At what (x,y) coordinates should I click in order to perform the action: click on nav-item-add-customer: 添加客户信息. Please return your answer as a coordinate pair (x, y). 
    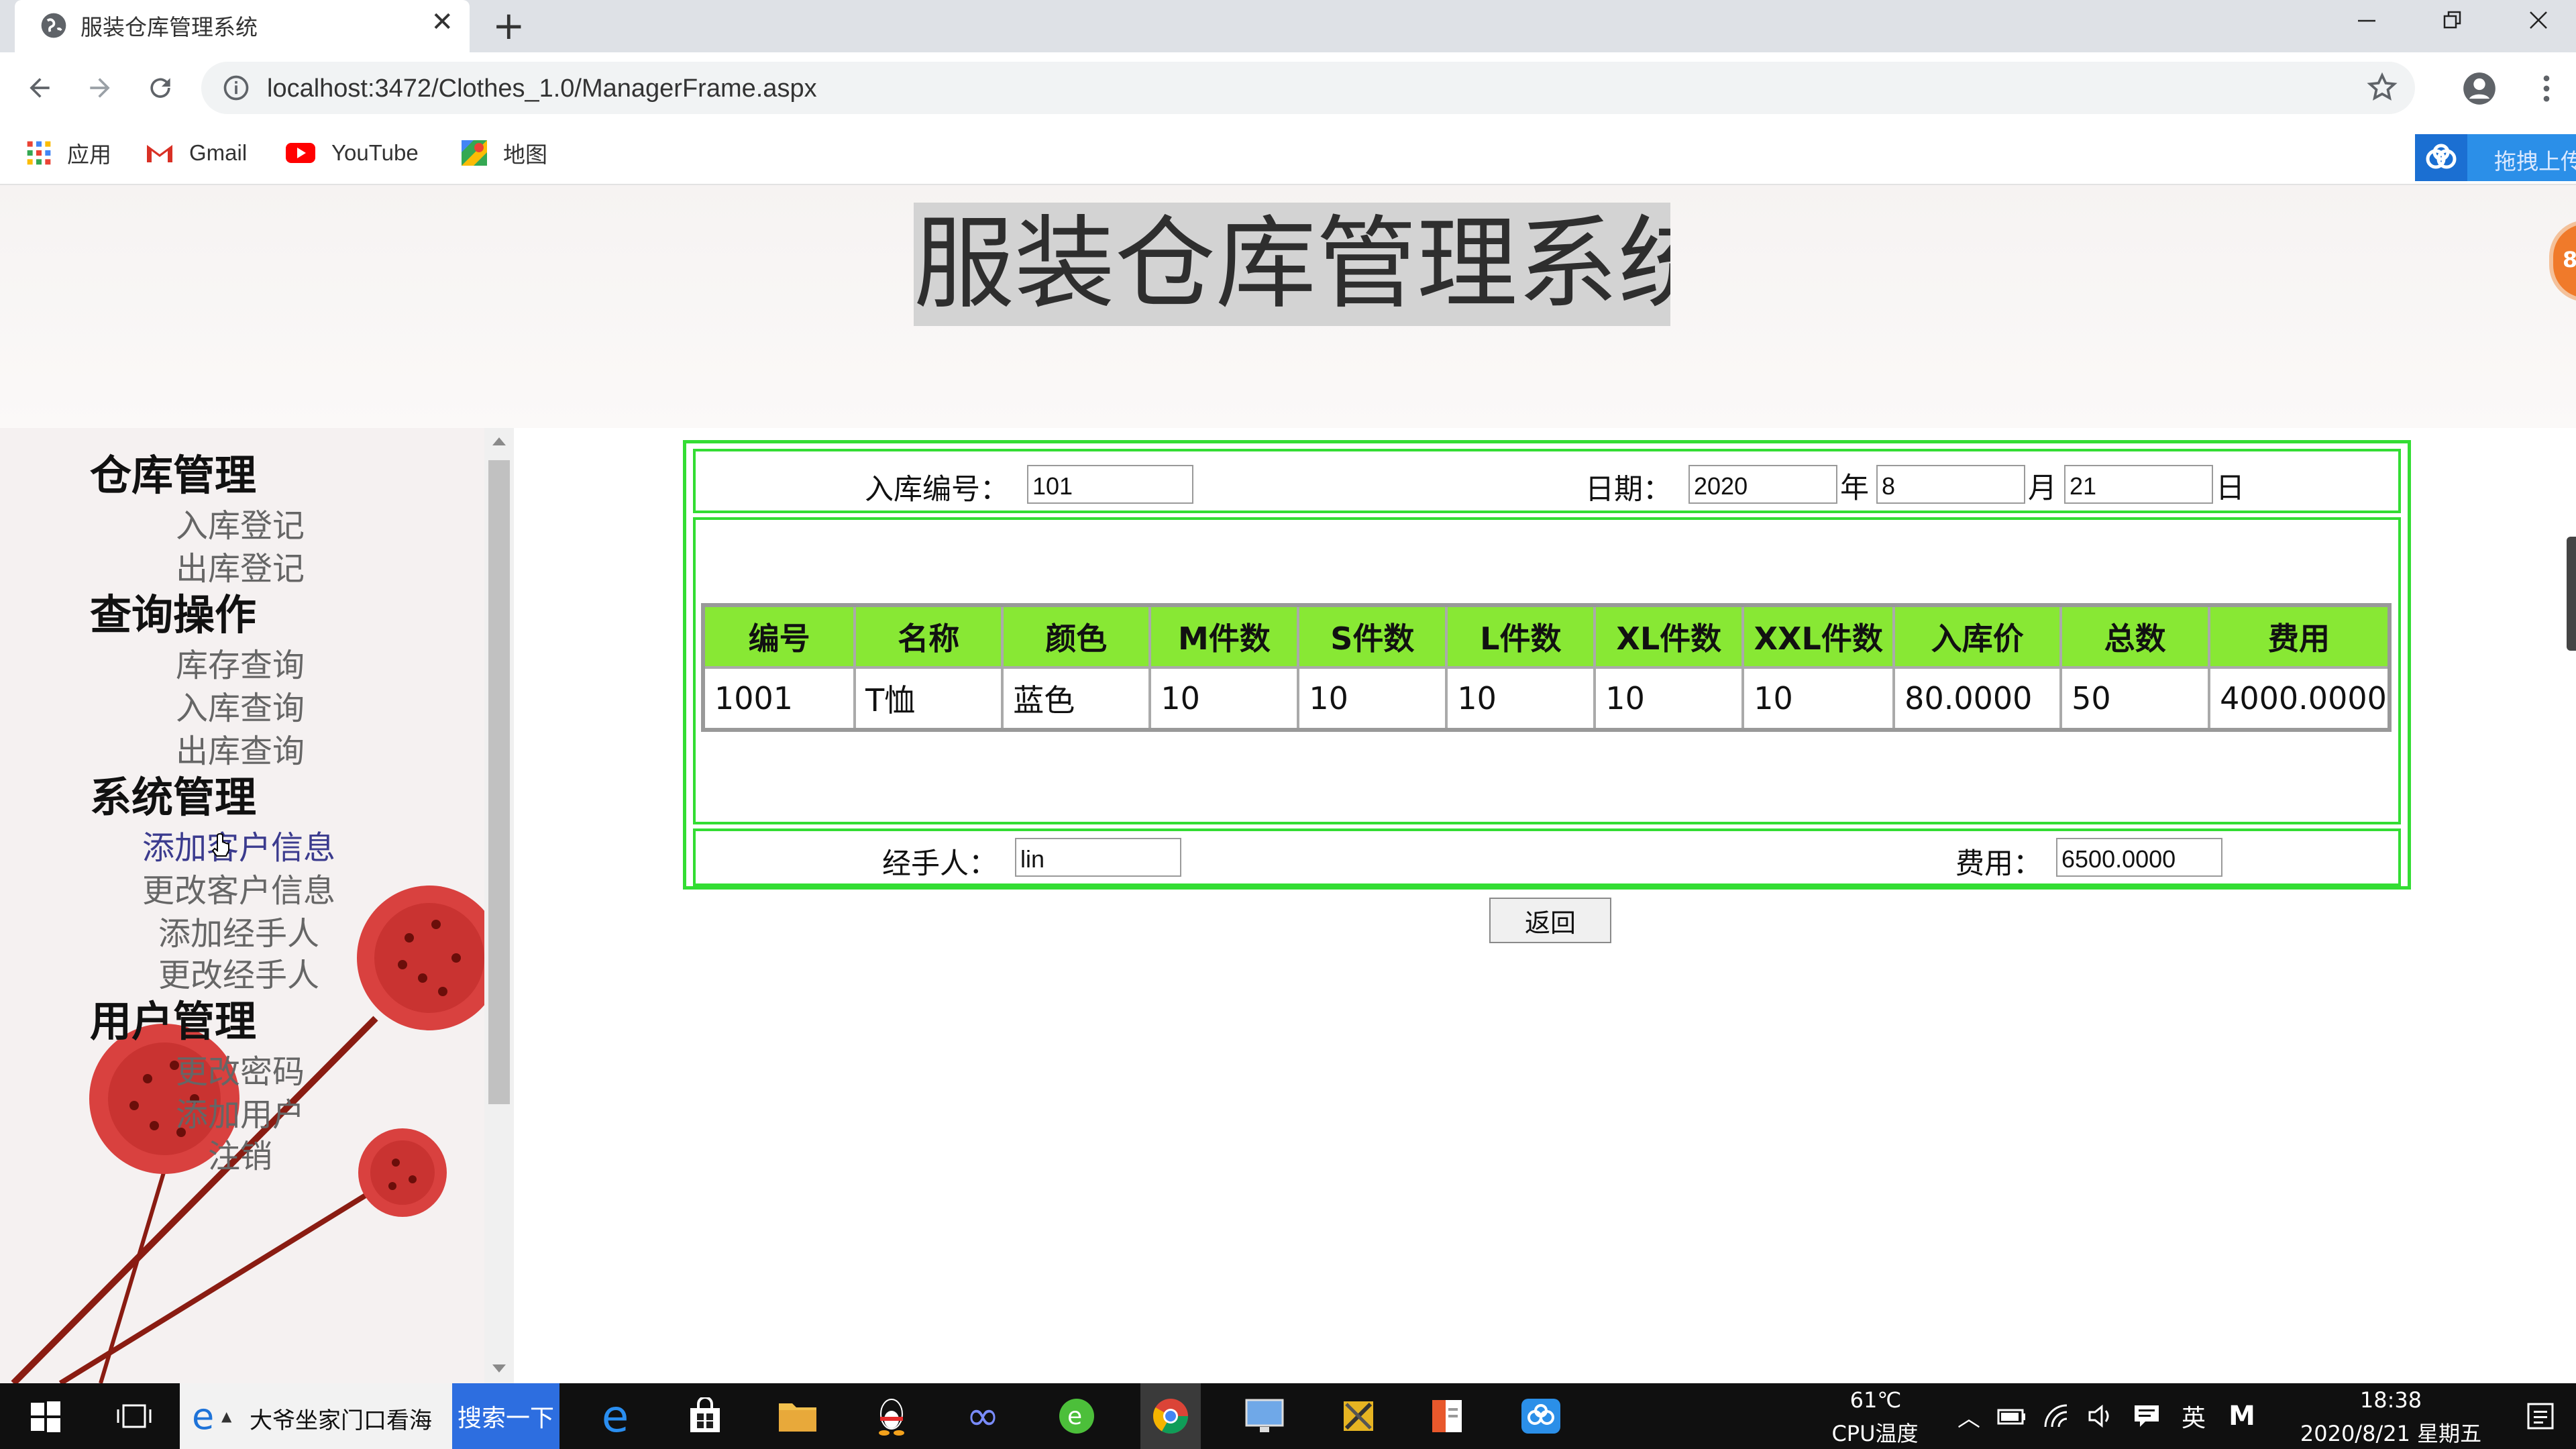
    Looking at the image, I should click on (238, 844).